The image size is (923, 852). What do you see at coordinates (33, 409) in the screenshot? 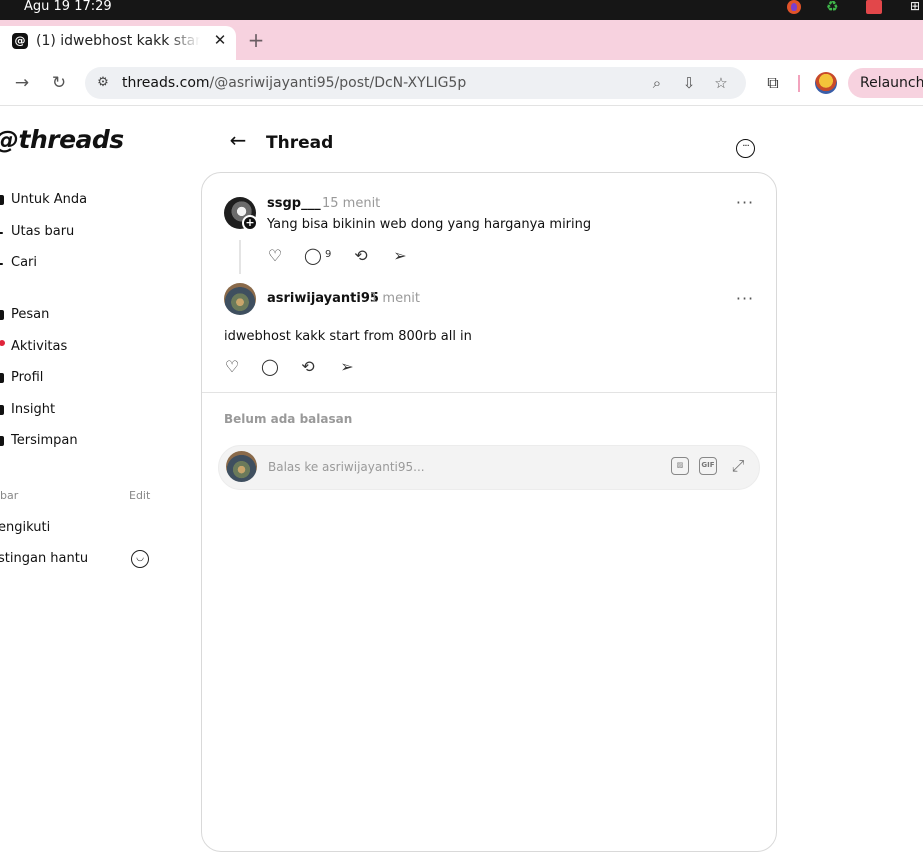
I see `nav-label: Insight` at bounding box center [33, 409].